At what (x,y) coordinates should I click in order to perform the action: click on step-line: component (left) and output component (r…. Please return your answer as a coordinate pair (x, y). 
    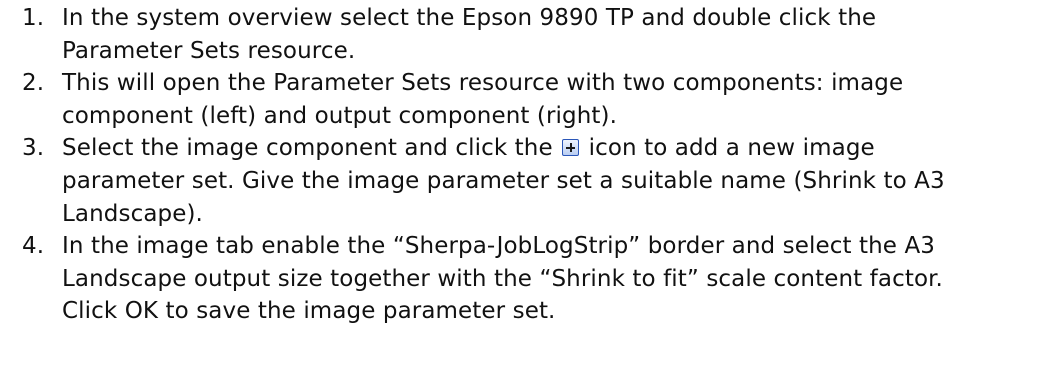
    Looking at the image, I should click on (340, 115).